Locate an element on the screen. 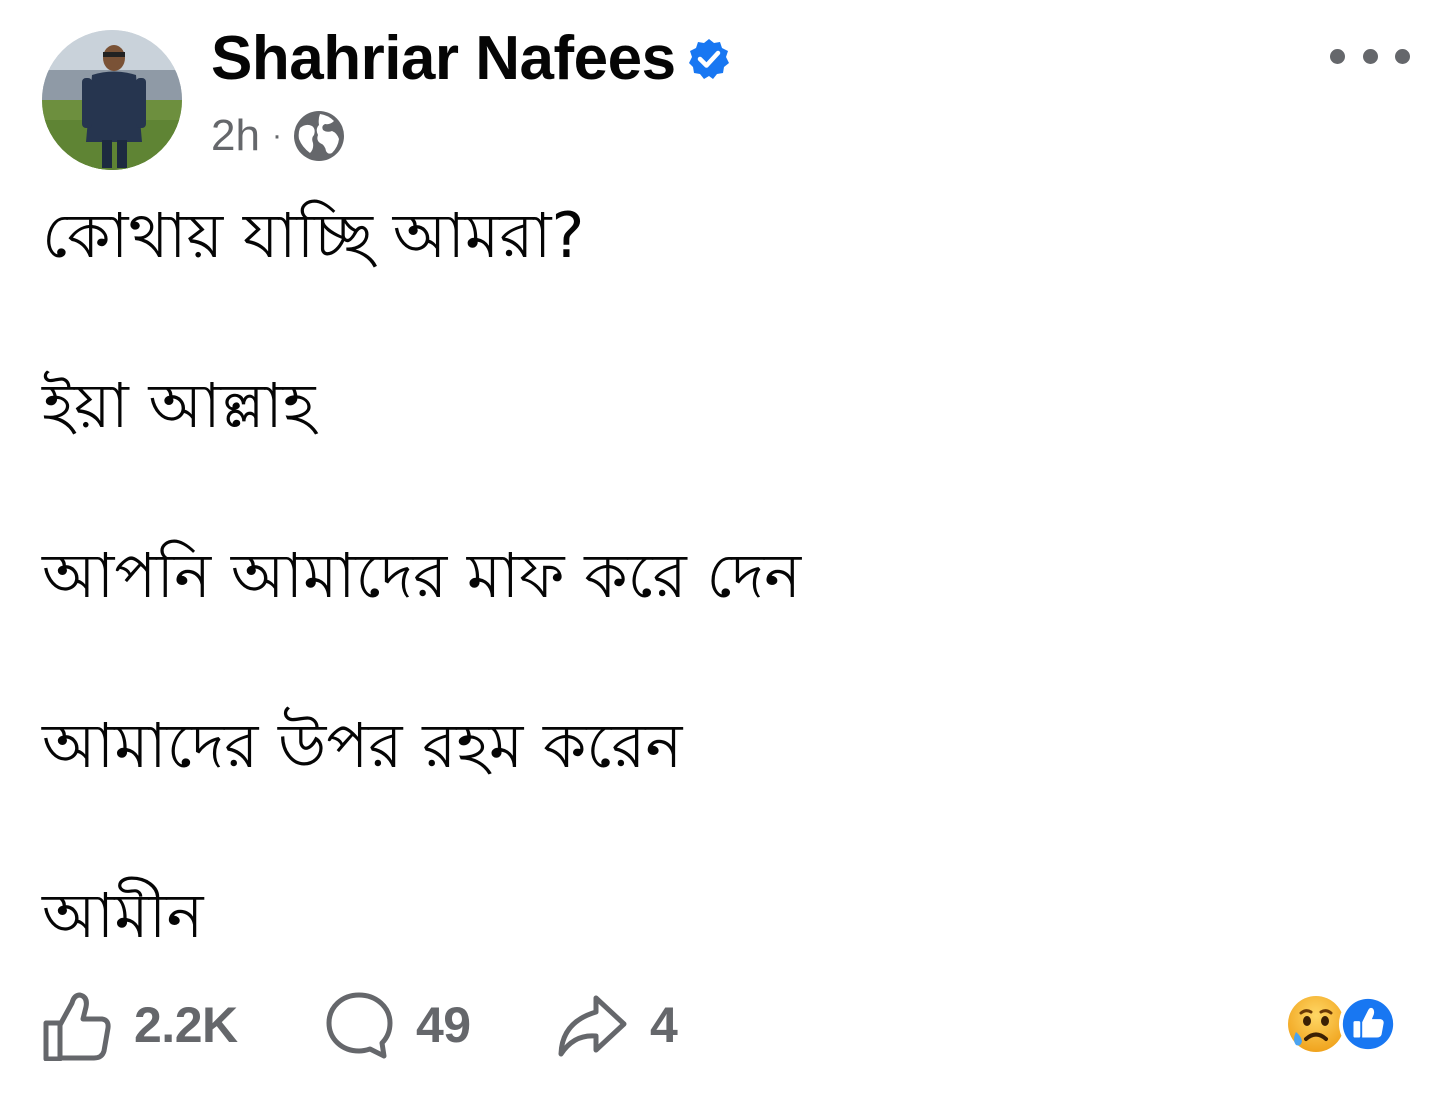  like-reaction-icon is located at coordinates (1368, 1024).